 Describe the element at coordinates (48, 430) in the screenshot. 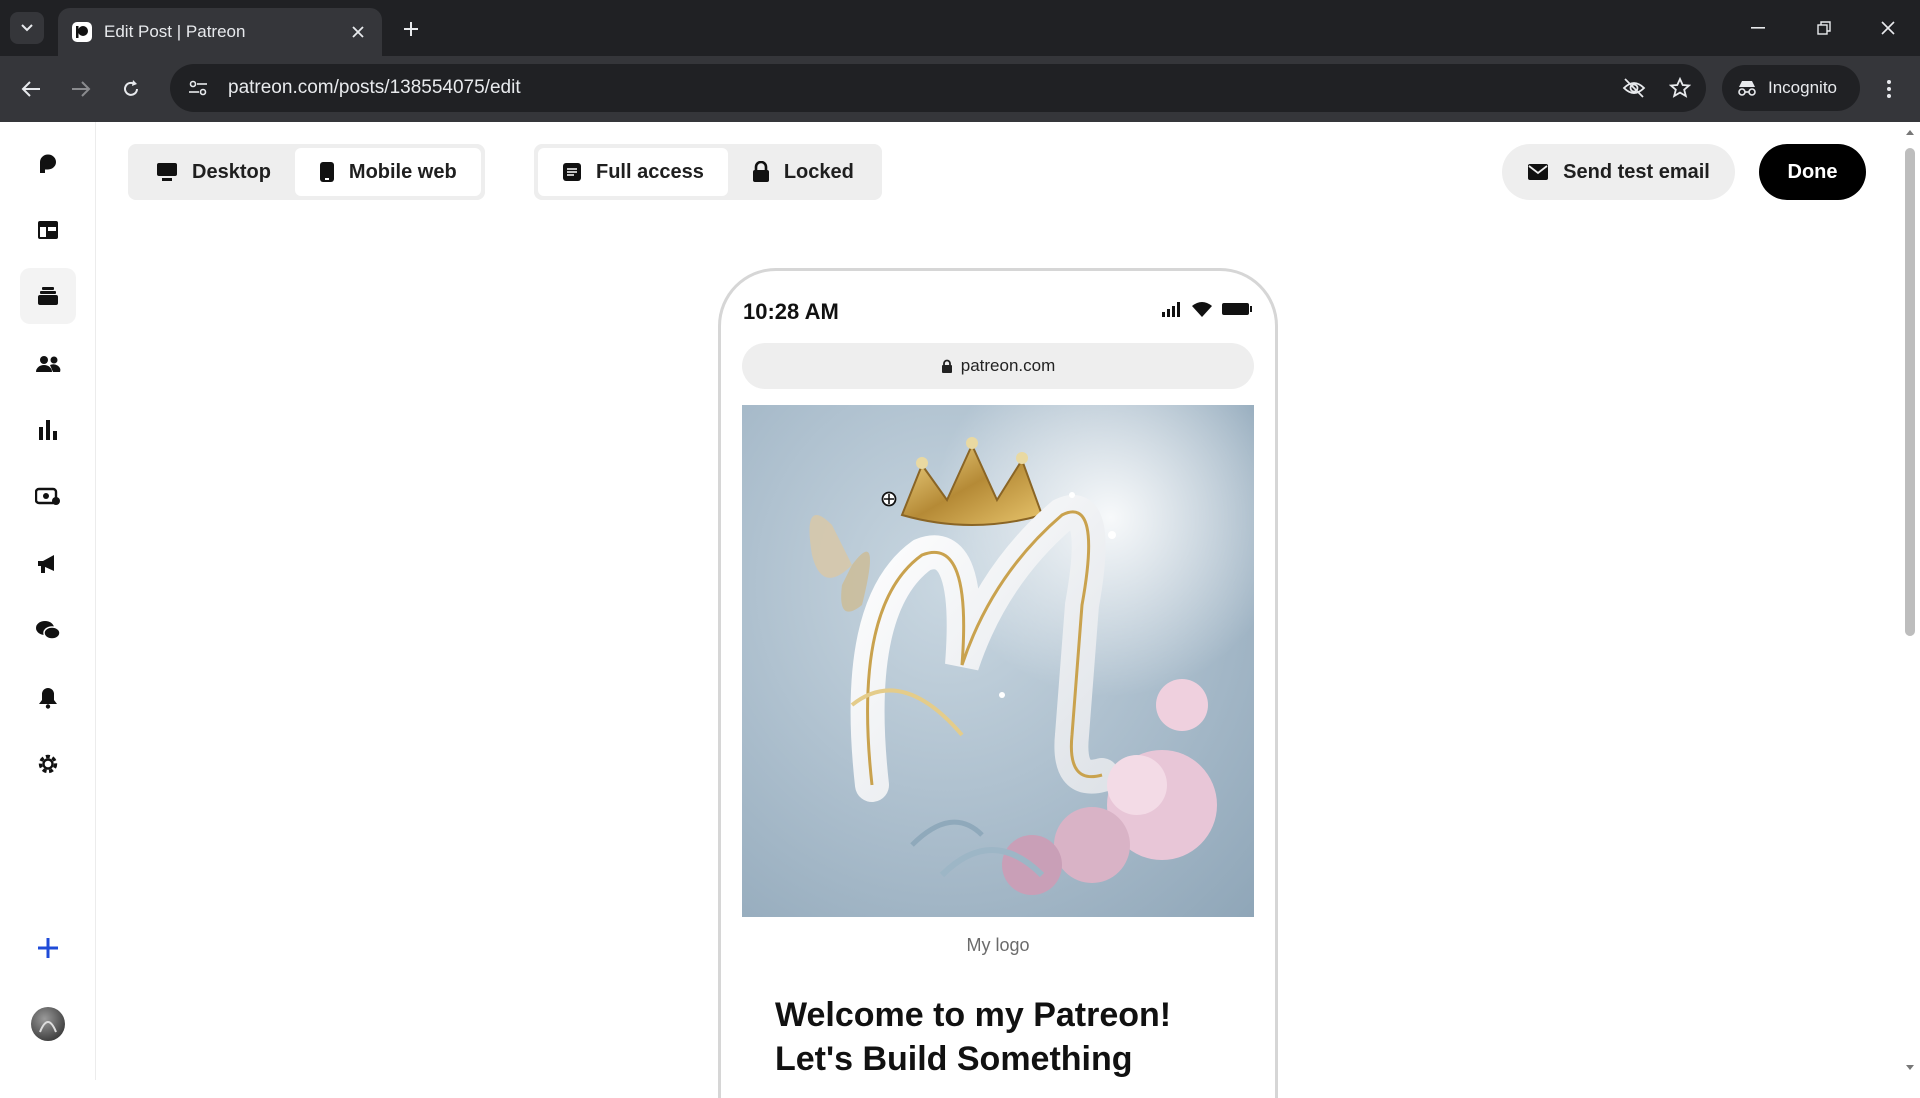

I see `insights-icon` at that location.